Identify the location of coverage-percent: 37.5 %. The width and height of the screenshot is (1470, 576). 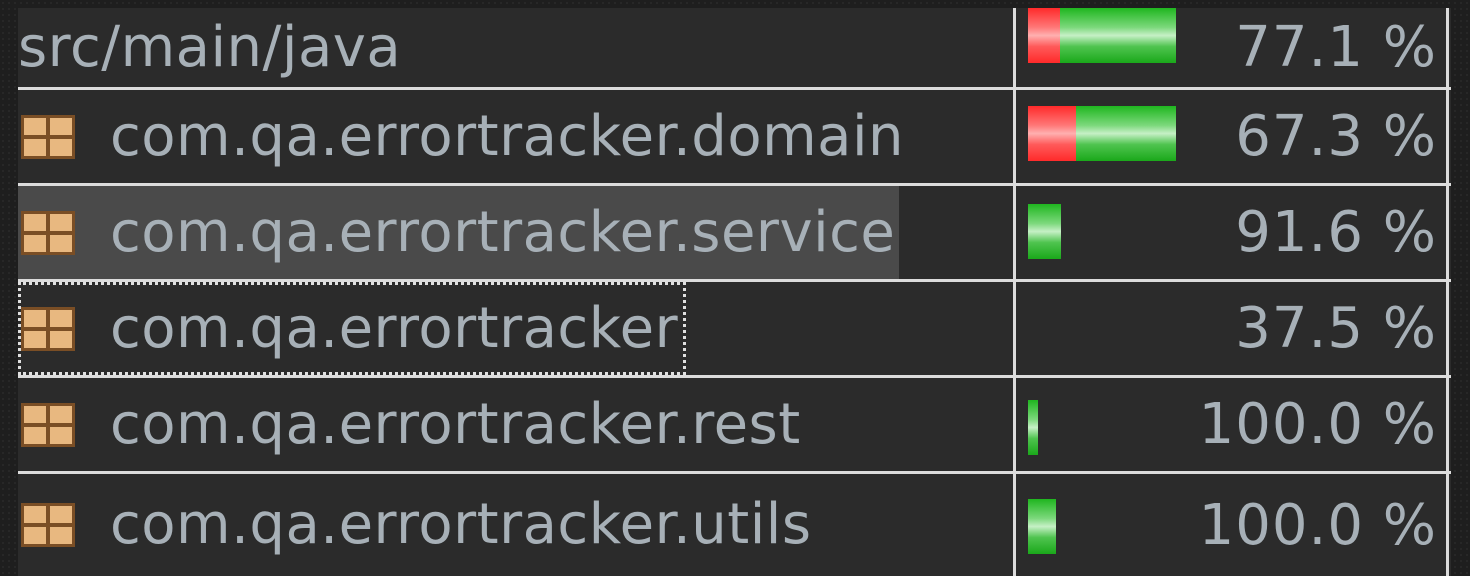
(1336, 328).